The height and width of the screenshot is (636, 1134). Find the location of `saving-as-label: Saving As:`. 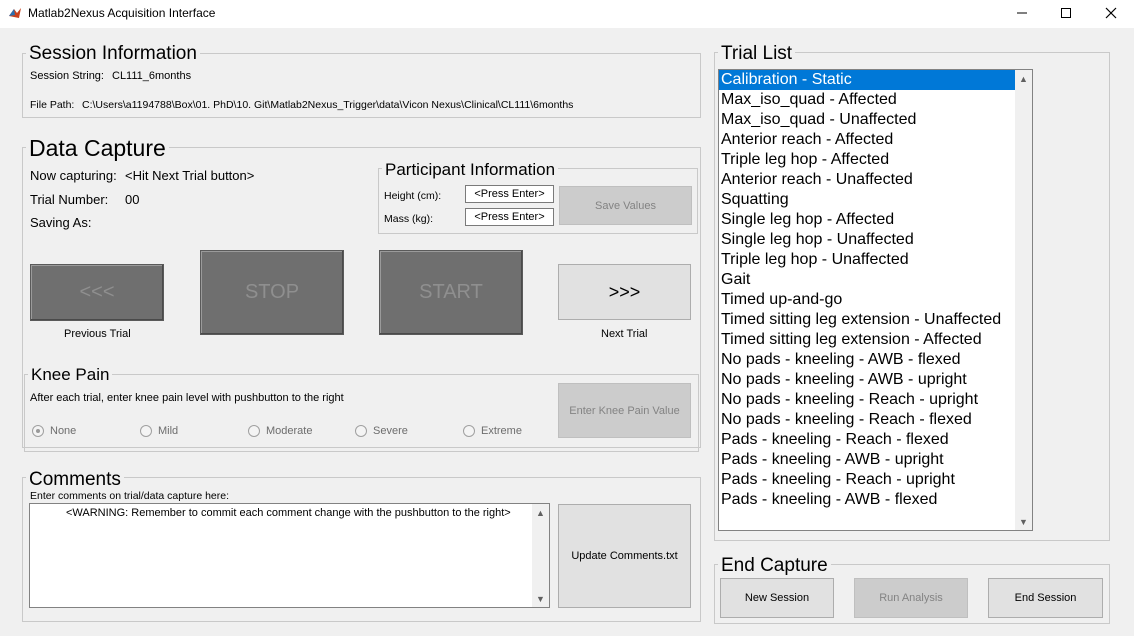

saving-as-label: Saving As: is located at coordinates (61, 222).